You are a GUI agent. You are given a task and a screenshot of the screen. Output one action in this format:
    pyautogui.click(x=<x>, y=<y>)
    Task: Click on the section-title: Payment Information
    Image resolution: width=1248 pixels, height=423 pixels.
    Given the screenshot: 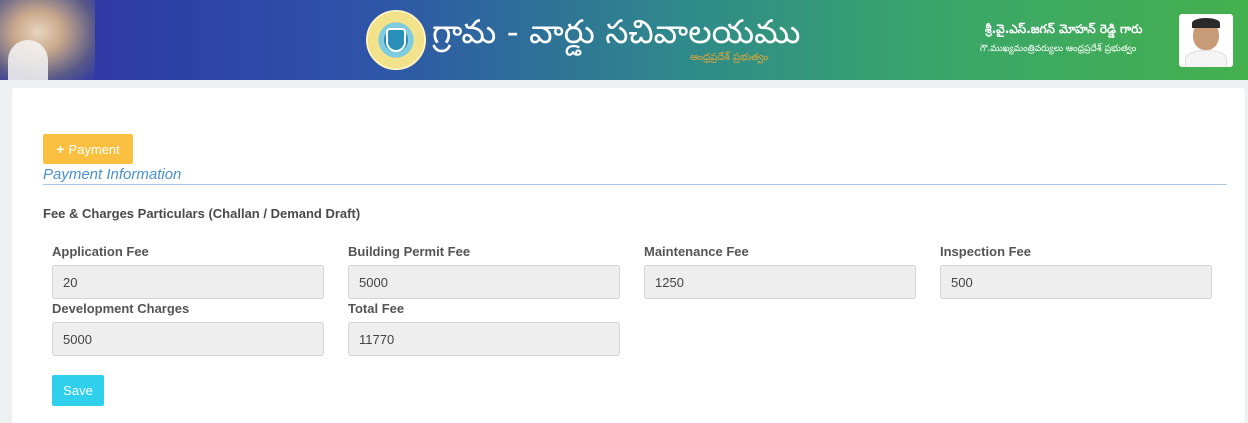 What is the action you would take?
    pyautogui.click(x=112, y=174)
    